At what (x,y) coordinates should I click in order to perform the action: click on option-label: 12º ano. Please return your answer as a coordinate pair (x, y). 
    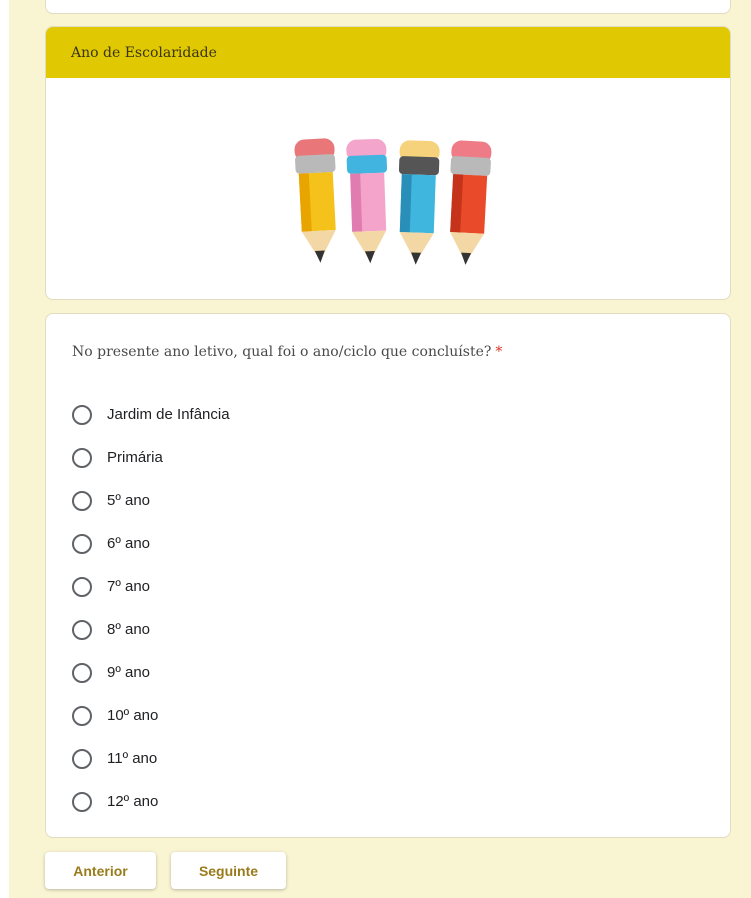
    Looking at the image, I should click on (133, 801).